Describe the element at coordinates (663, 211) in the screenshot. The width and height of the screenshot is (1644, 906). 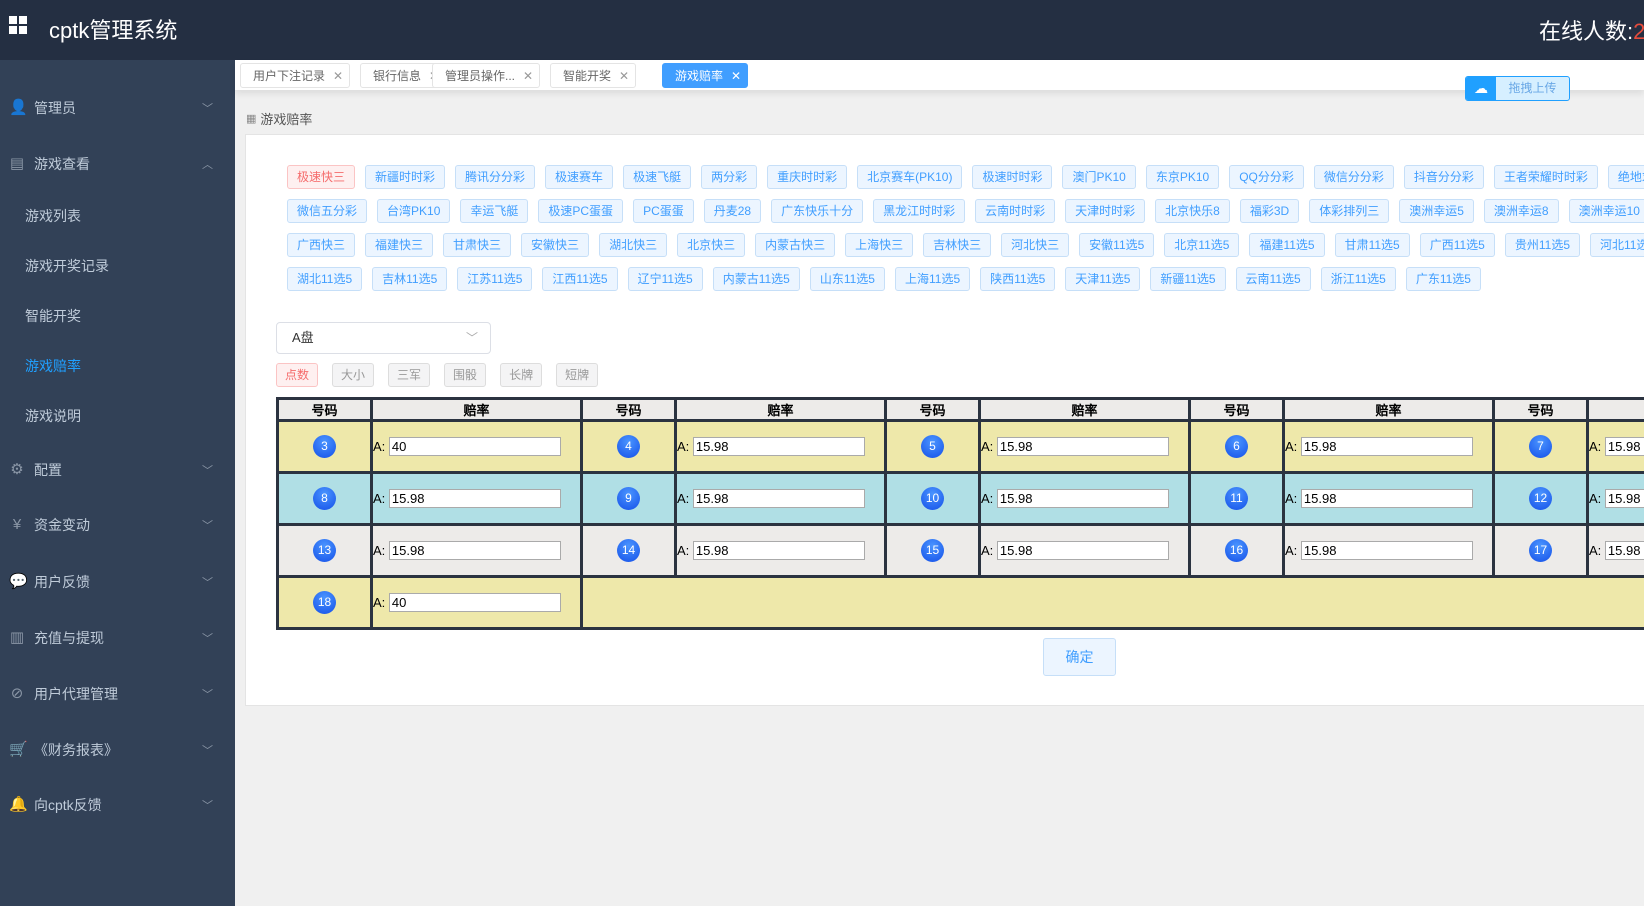
I see `game-tag: PC蛋蛋` at that location.